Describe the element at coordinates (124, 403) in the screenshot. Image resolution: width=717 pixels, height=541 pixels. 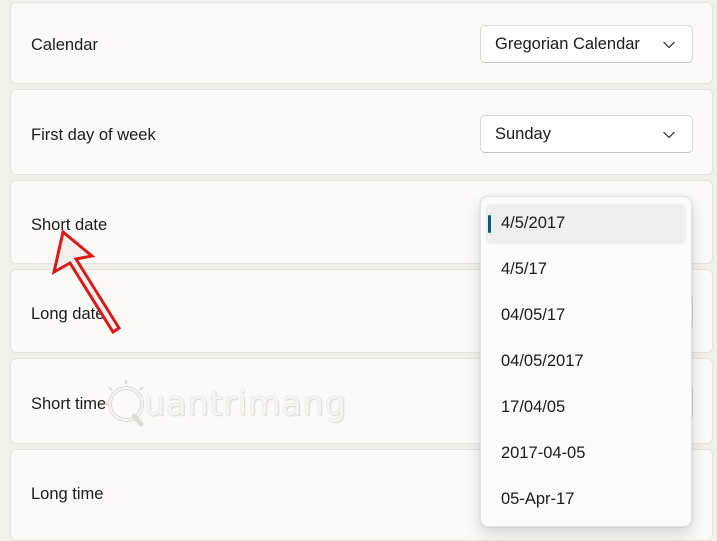
I see `lightbulb-icon` at that location.